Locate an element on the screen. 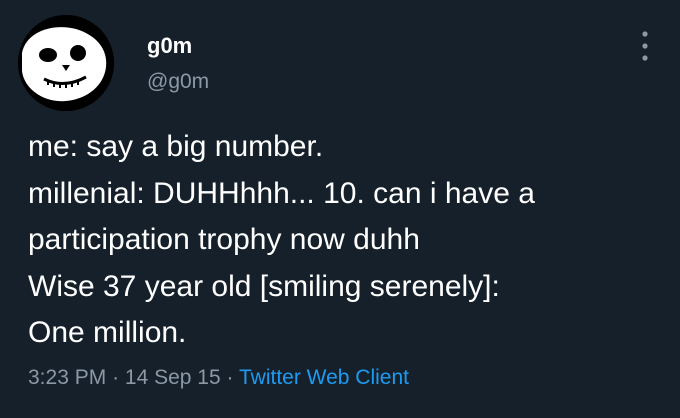 This screenshot has width=680, height=418. tweet-time: 3:23 PM is located at coordinates (67, 377).